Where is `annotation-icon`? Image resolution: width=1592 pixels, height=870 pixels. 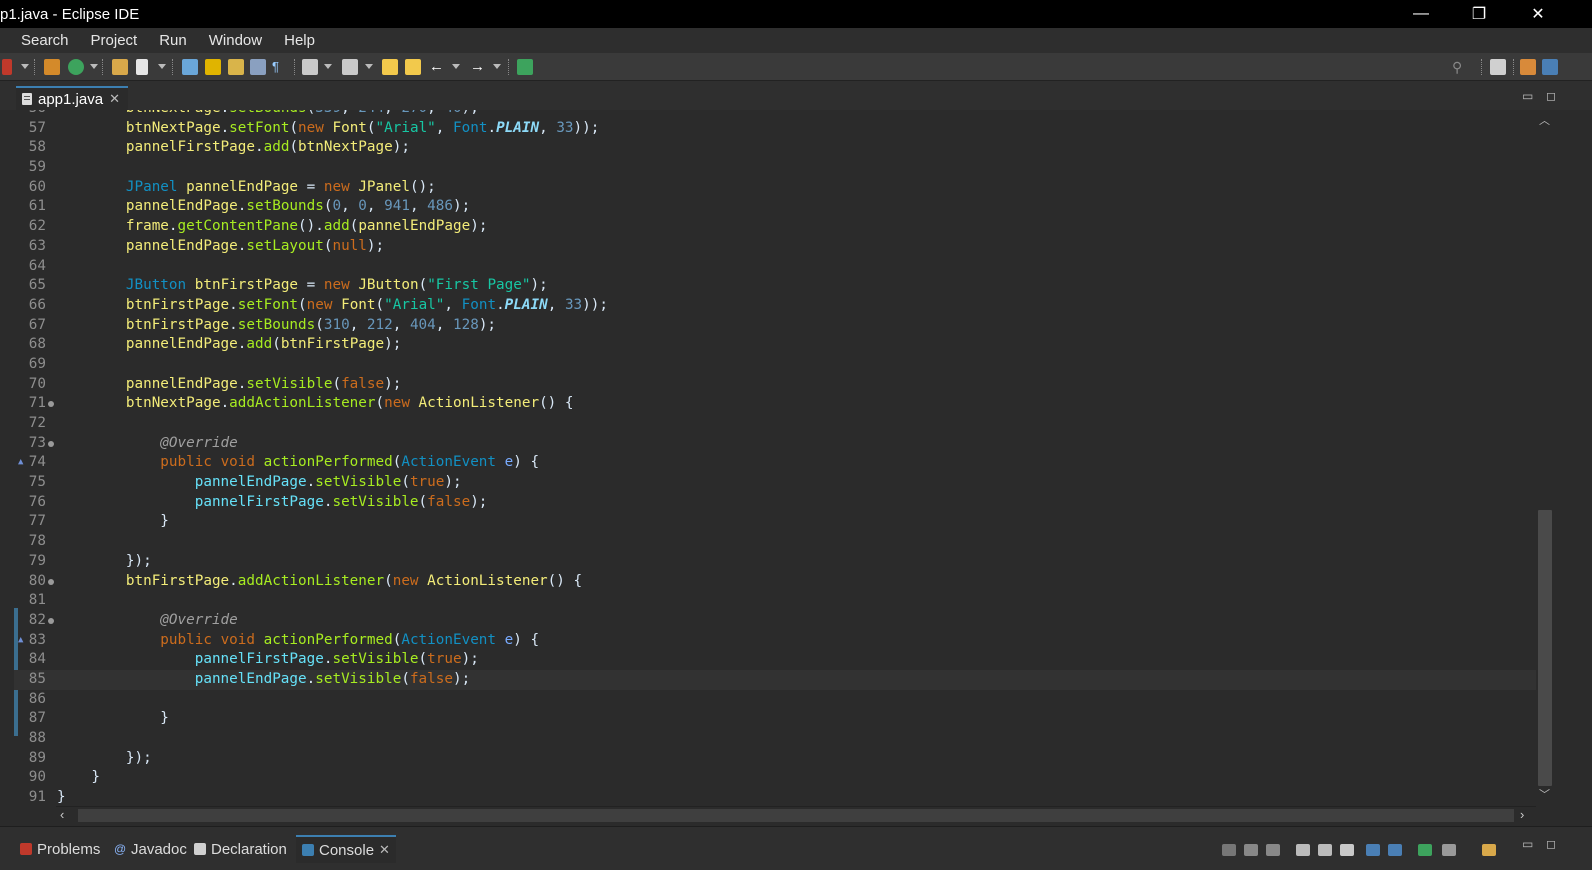
annotation-icon is located at coordinates (310, 67).